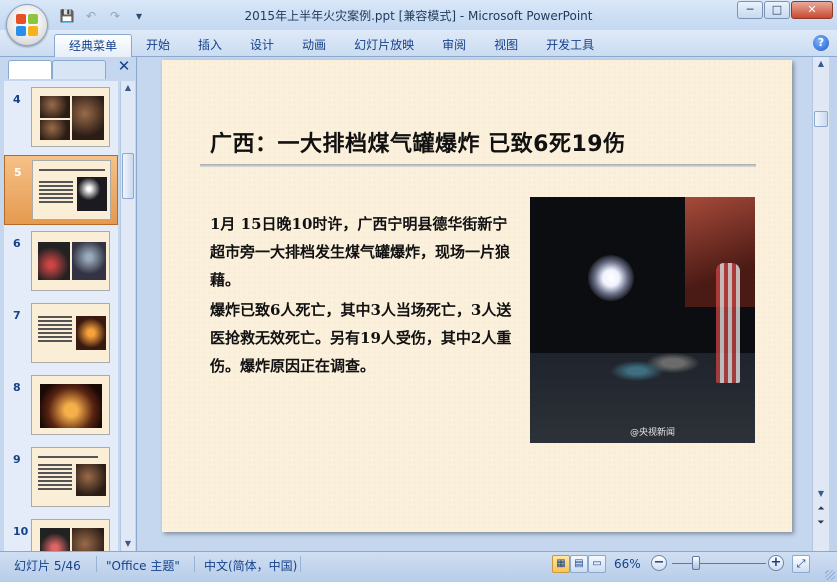 Image resolution: width=837 pixels, height=582 pixels. Describe the element at coordinates (777, 10) in the screenshot. I see `maximize-button: □` at that location.